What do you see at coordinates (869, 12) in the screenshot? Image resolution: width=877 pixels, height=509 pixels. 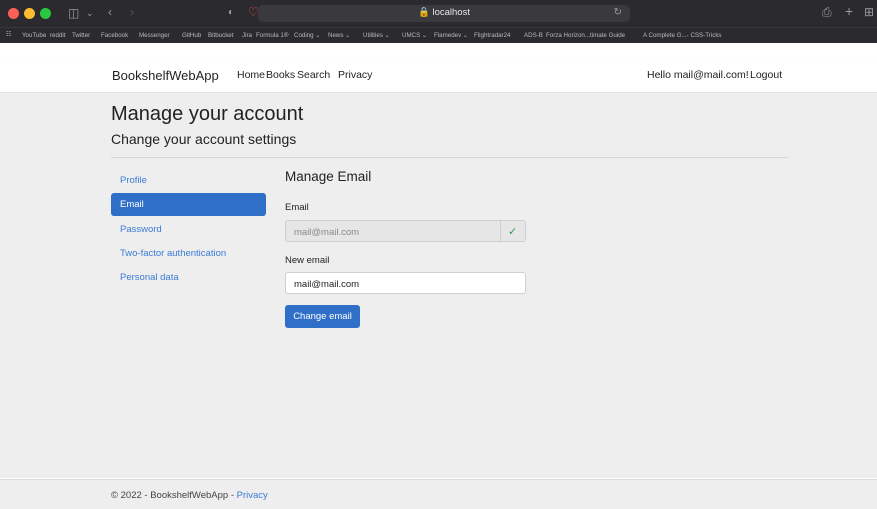 I see `tab-overview-icon: ⊞` at bounding box center [869, 12].